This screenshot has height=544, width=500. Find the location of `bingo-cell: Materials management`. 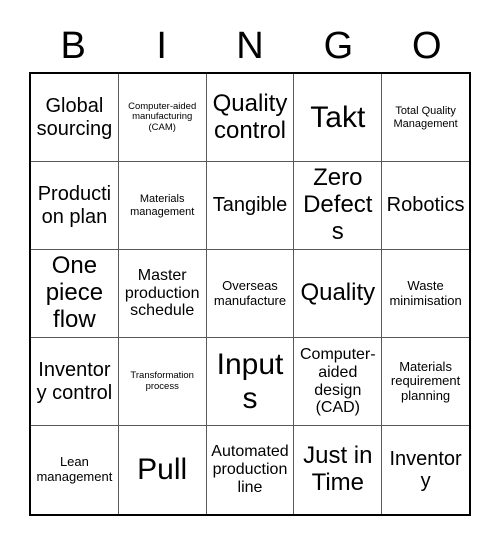

bingo-cell: Materials management is located at coordinates (162, 205).